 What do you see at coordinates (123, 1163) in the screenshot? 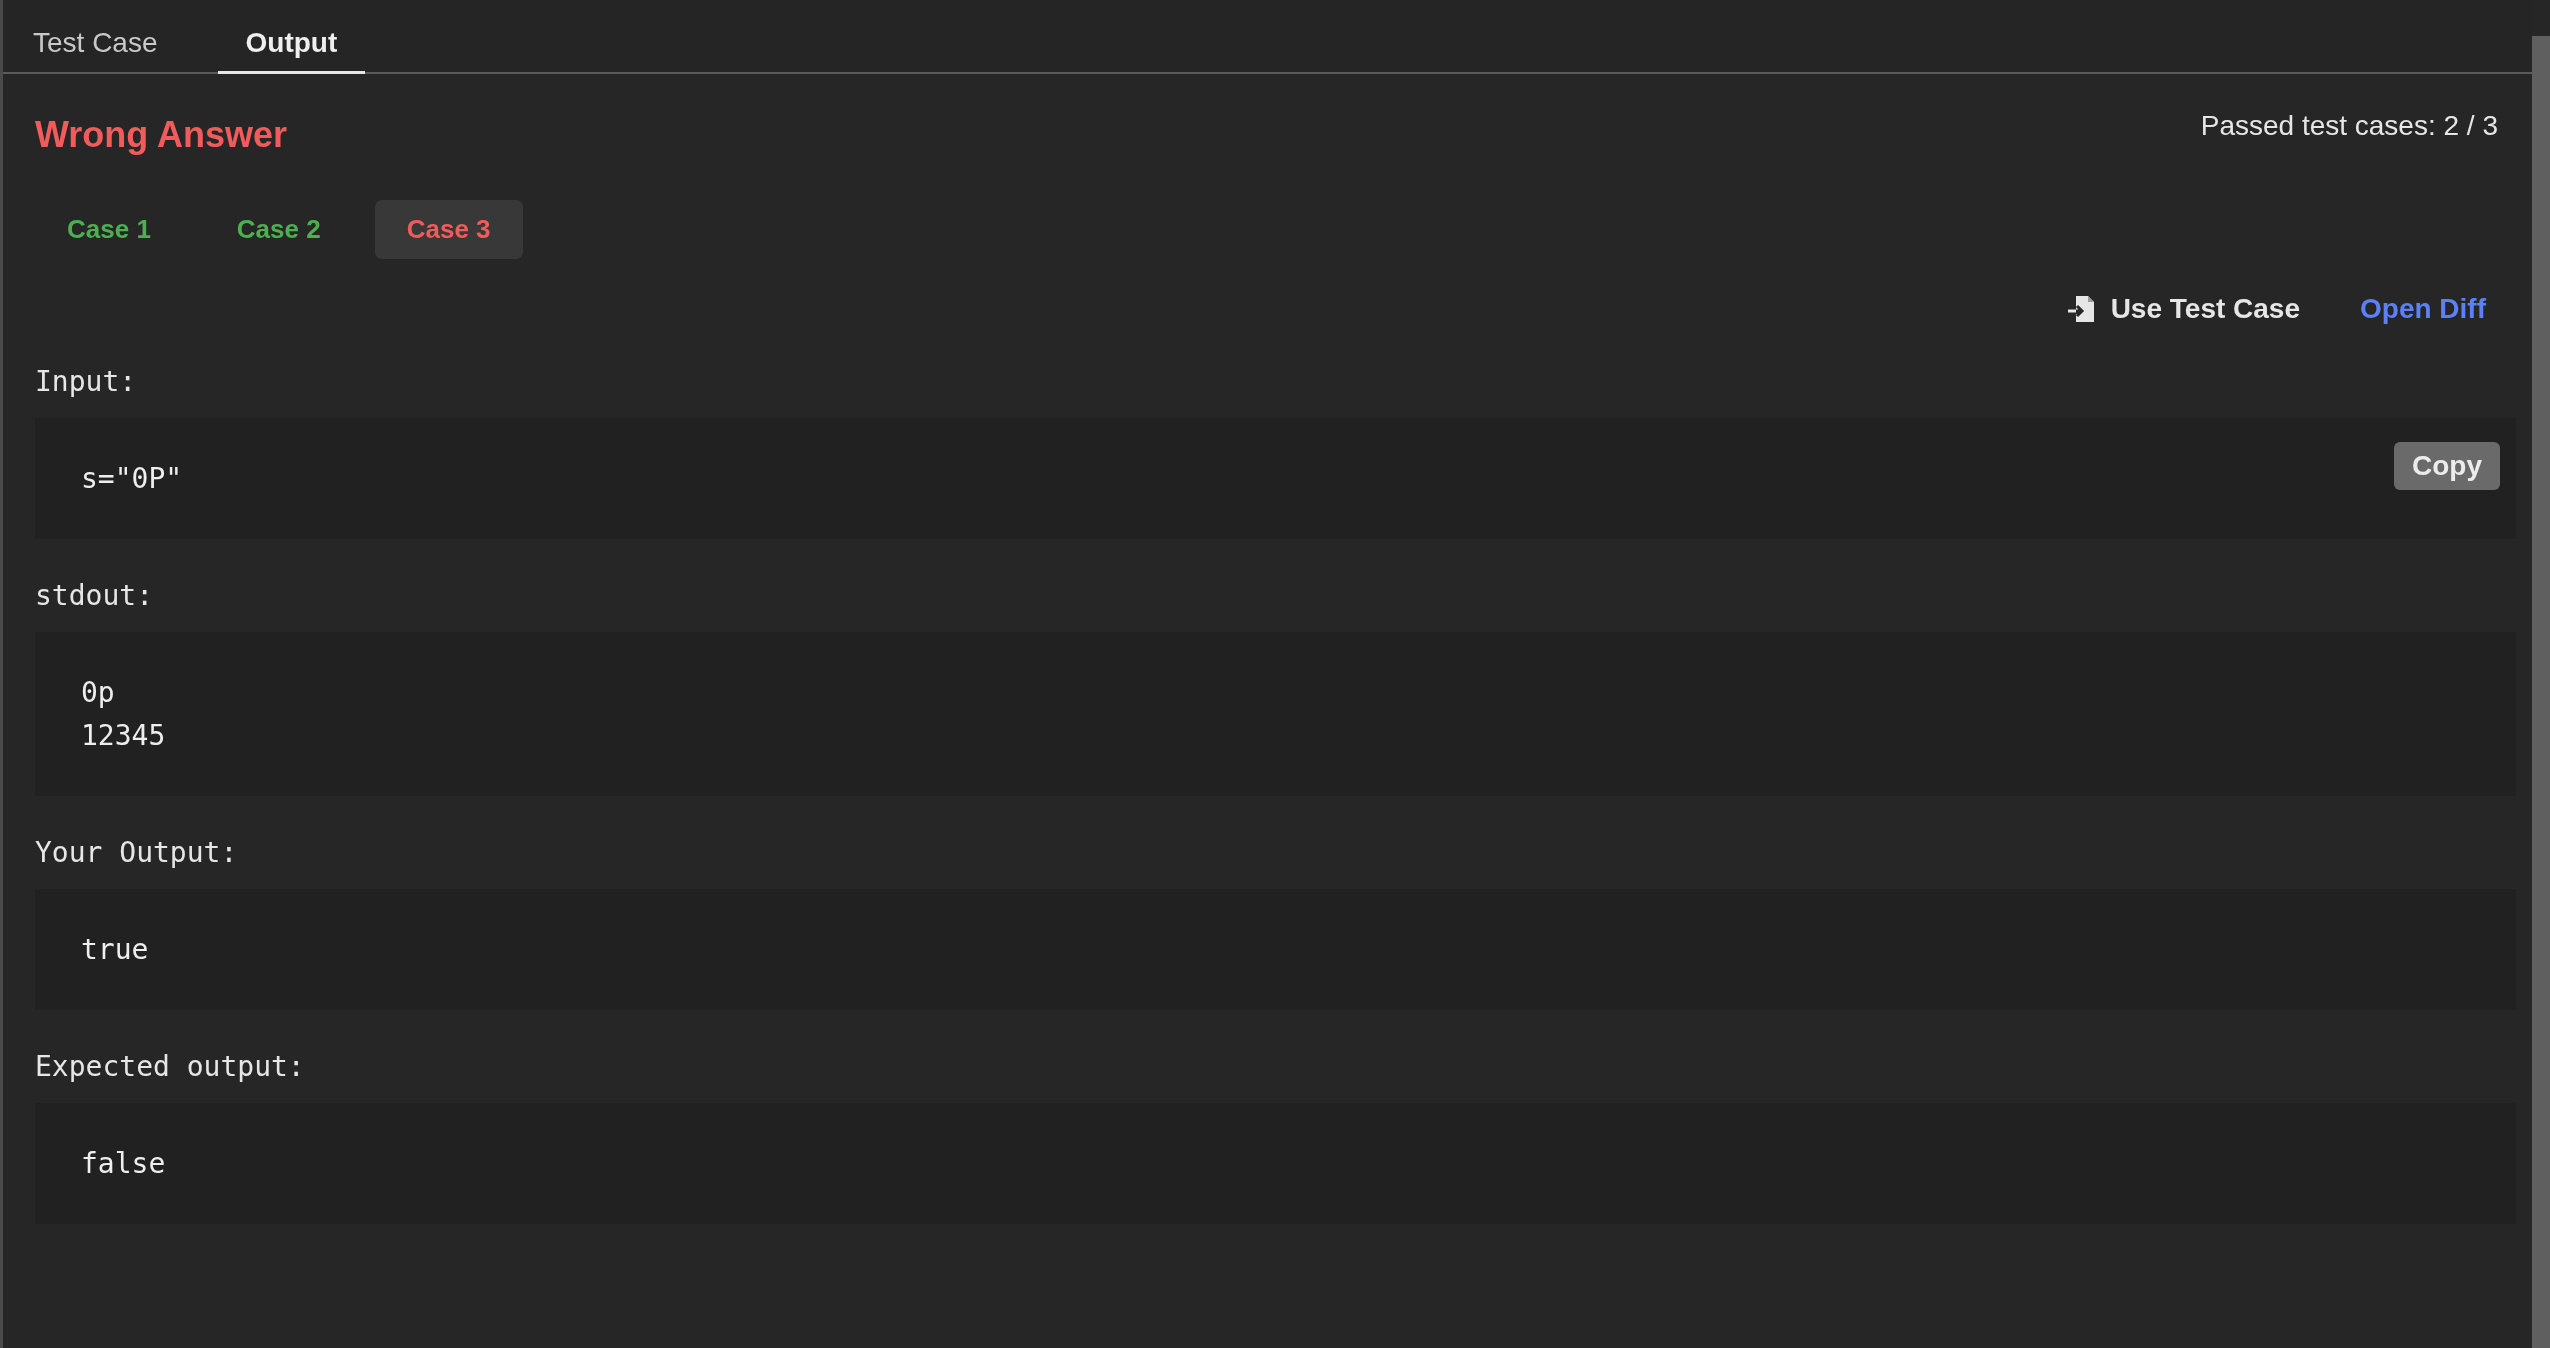
I see `code-line: false` at bounding box center [123, 1163].